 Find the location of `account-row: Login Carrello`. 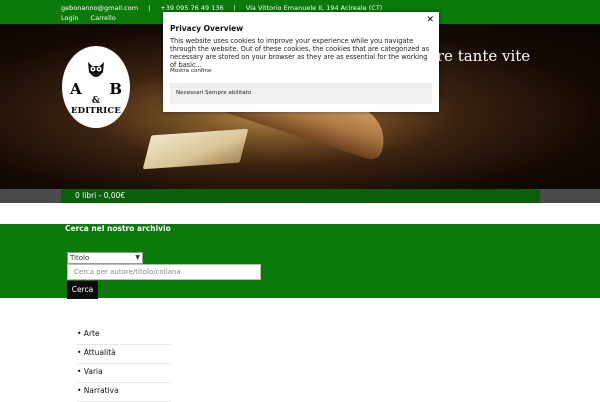

account-row: Login Carrello is located at coordinates (88, 18).